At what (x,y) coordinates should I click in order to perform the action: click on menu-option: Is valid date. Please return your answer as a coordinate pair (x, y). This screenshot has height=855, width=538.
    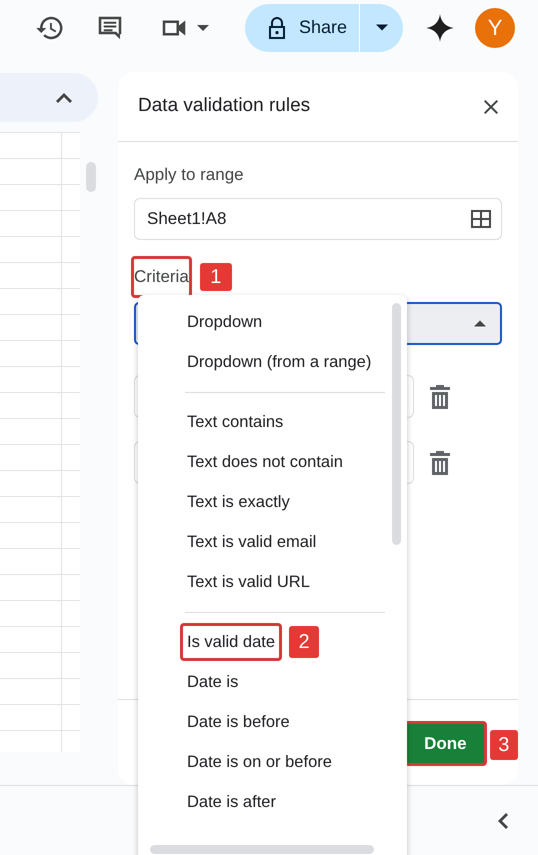
    Looking at the image, I should click on (231, 642).